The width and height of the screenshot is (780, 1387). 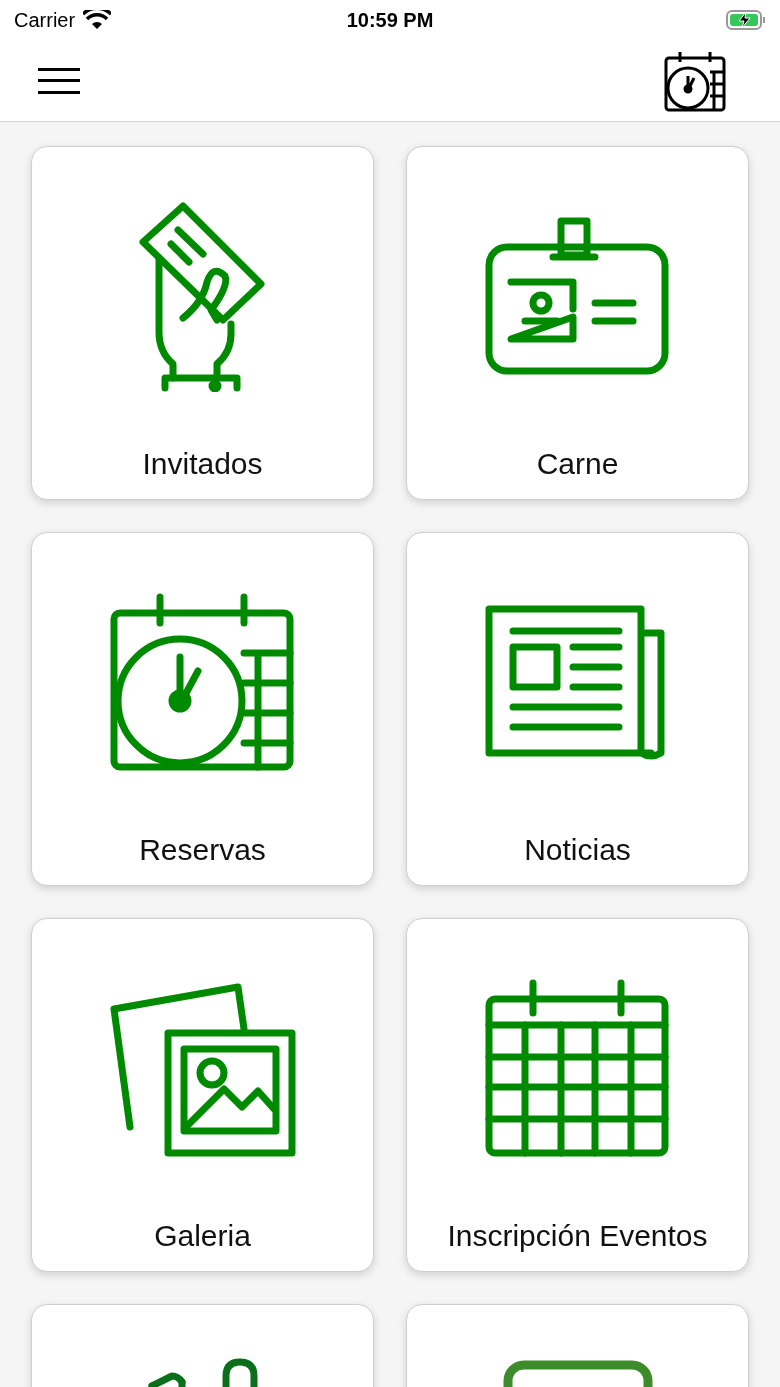 I want to click on menu-card: Galeria, so click(x=202, y=1095).